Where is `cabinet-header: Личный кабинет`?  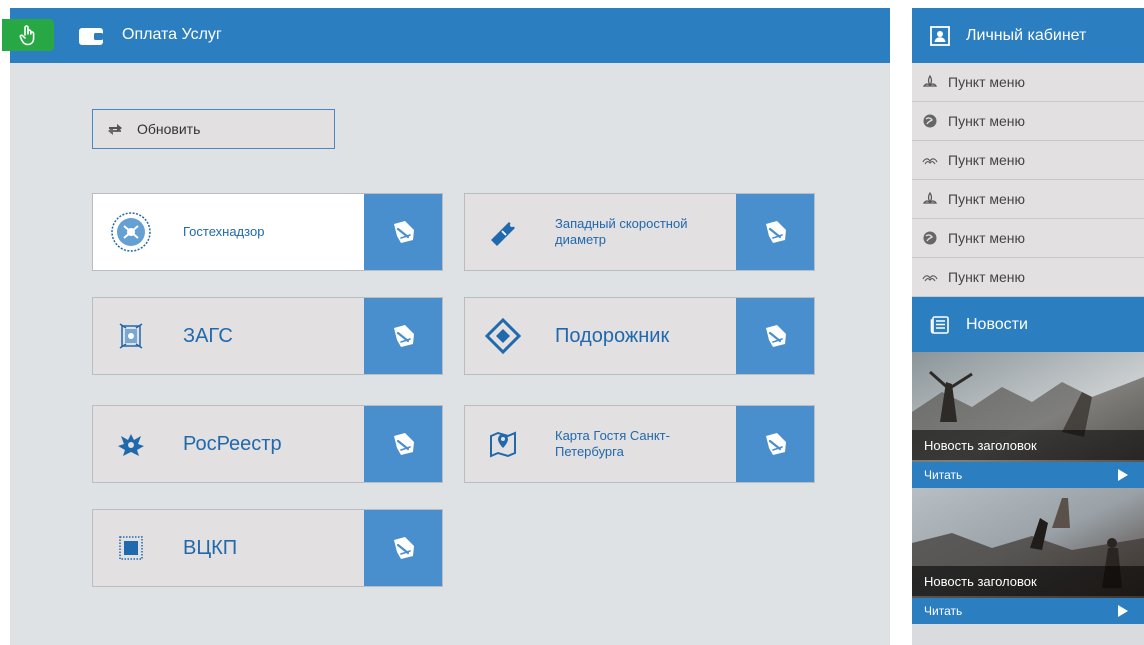 cabinet-header: Личный кабинет is located at coordinates (1028, 35).